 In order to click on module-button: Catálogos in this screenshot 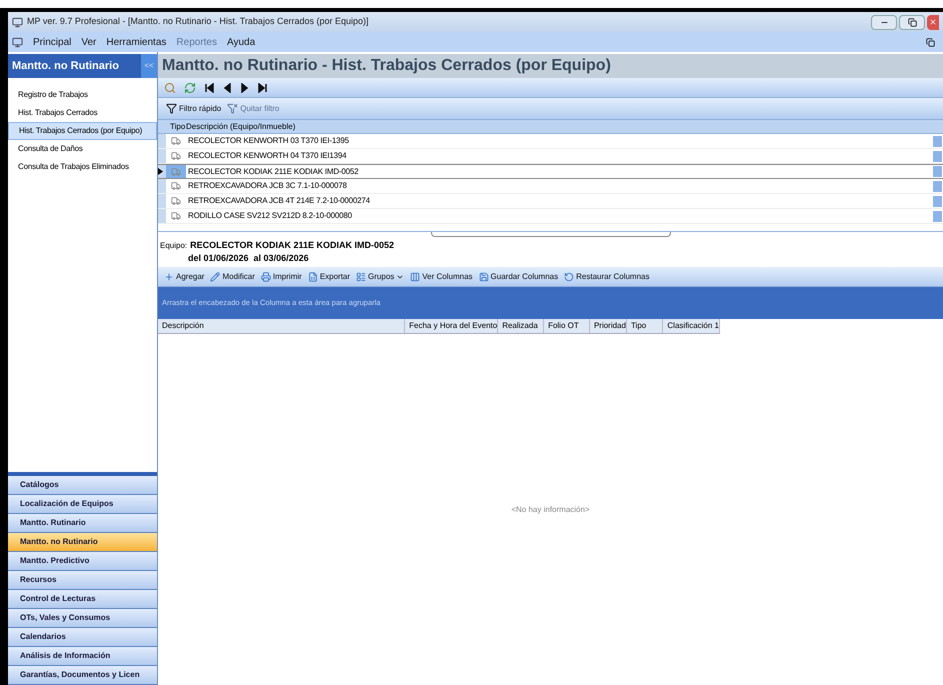, I will do `click(82, 485)`.